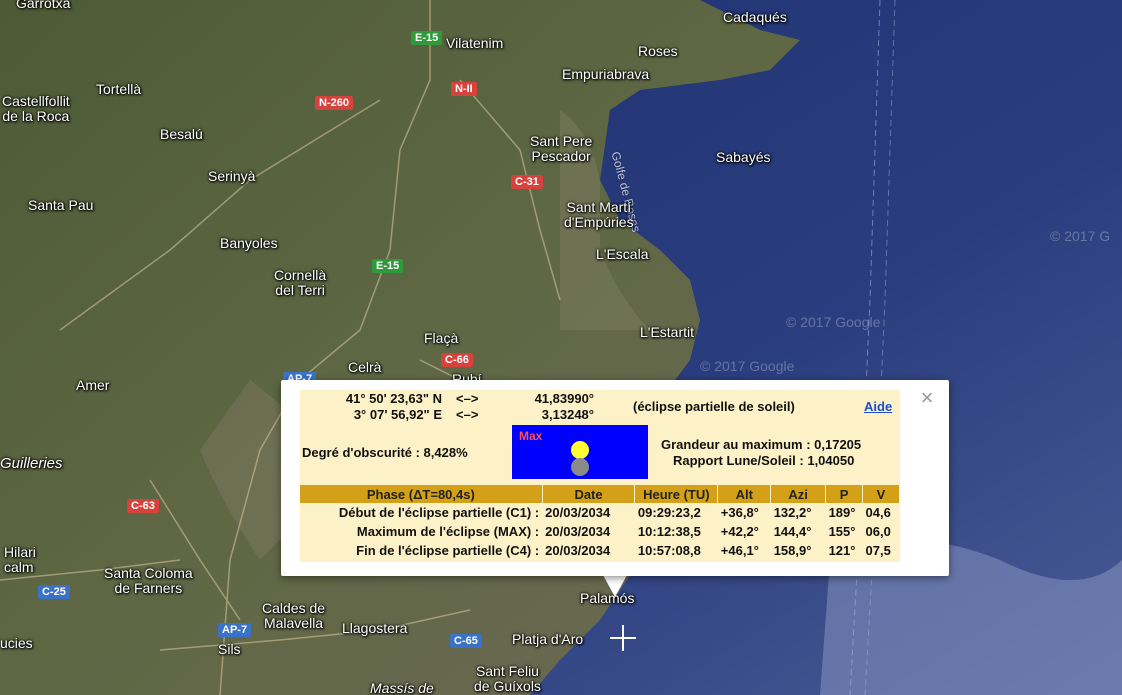 The height and width of the screenshot is (695, 1122). I want to click on place-label: Caldes de Malavella, so click(294, 615).